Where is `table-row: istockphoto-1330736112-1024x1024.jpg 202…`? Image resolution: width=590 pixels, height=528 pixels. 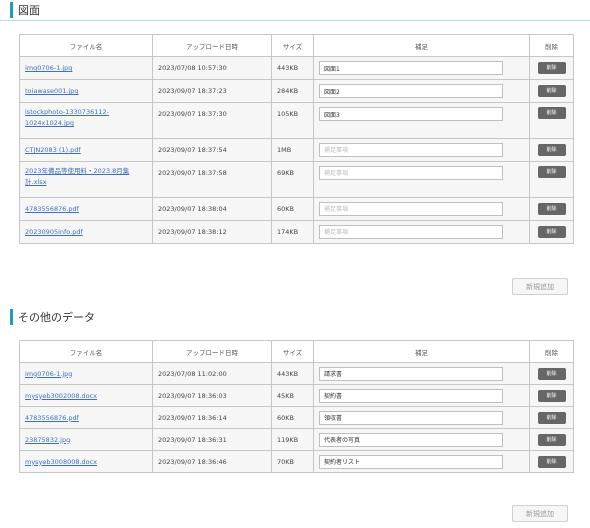 table-row: istockphoto-1330736112-1024x1024.jpg 202… is located at coordinates (296, 120).